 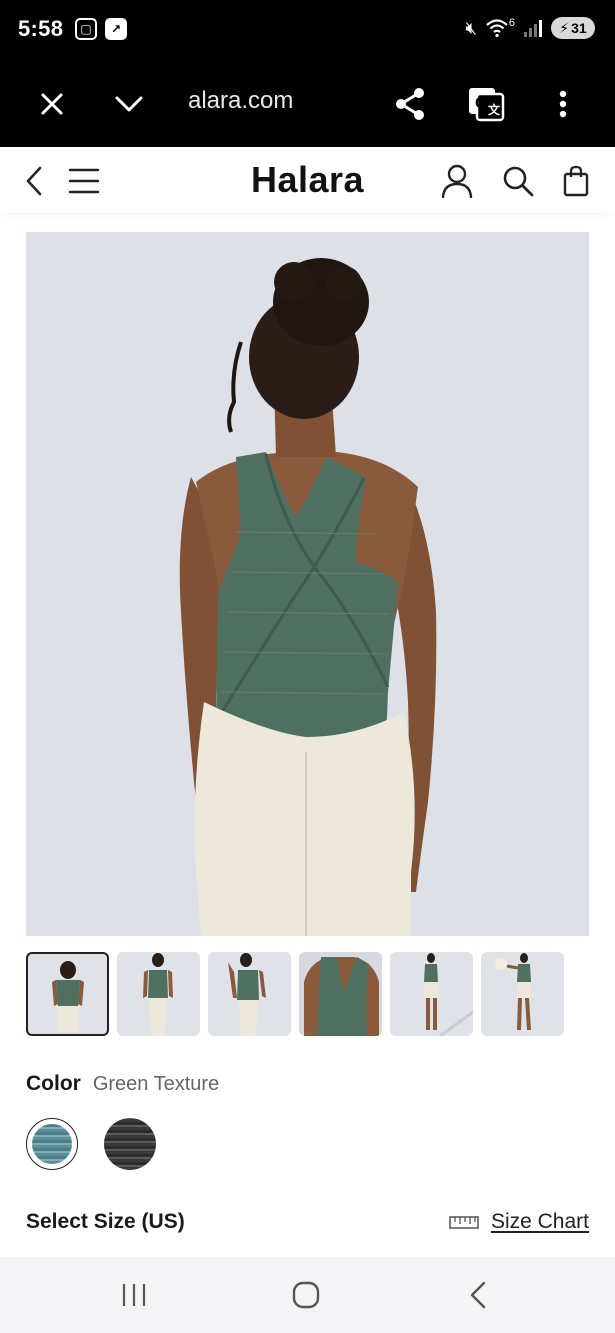 What do you see at coordinates (91, 1144) in the screenshot?
I see `color-swatches` at bounding box center [91, 1144].